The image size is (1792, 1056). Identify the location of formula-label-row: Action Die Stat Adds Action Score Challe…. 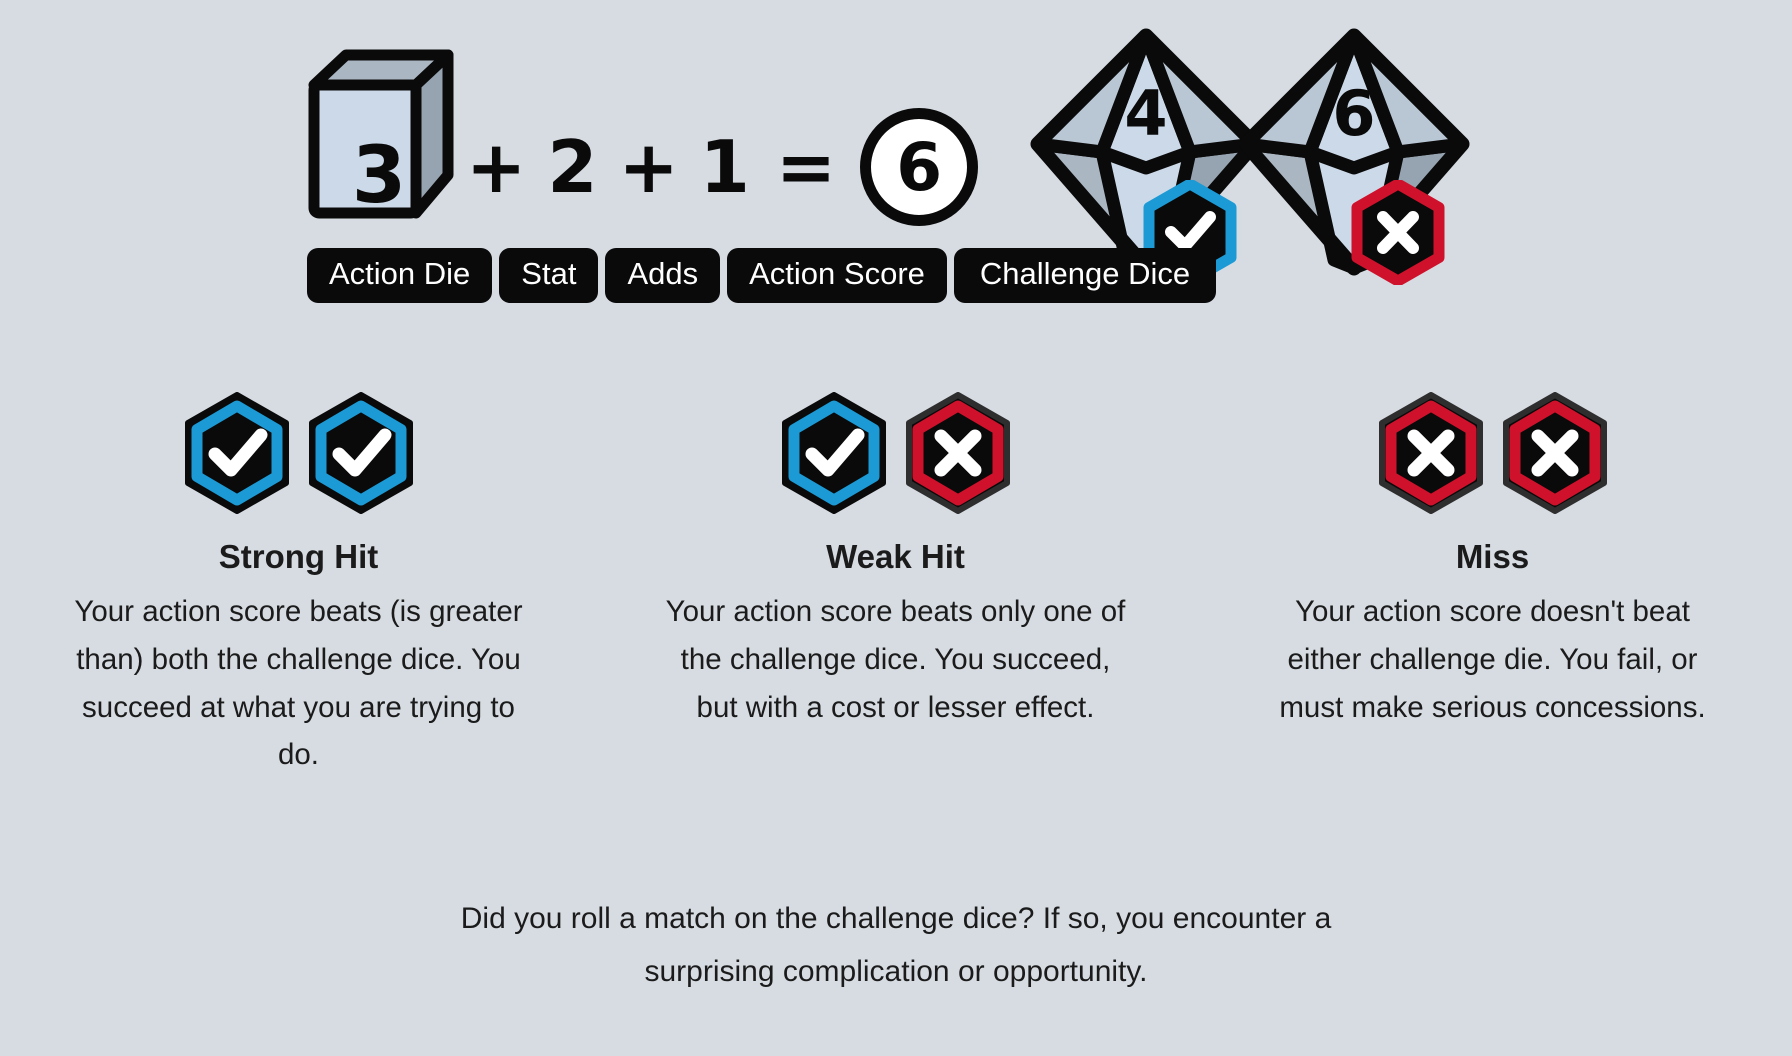
(762, 275).